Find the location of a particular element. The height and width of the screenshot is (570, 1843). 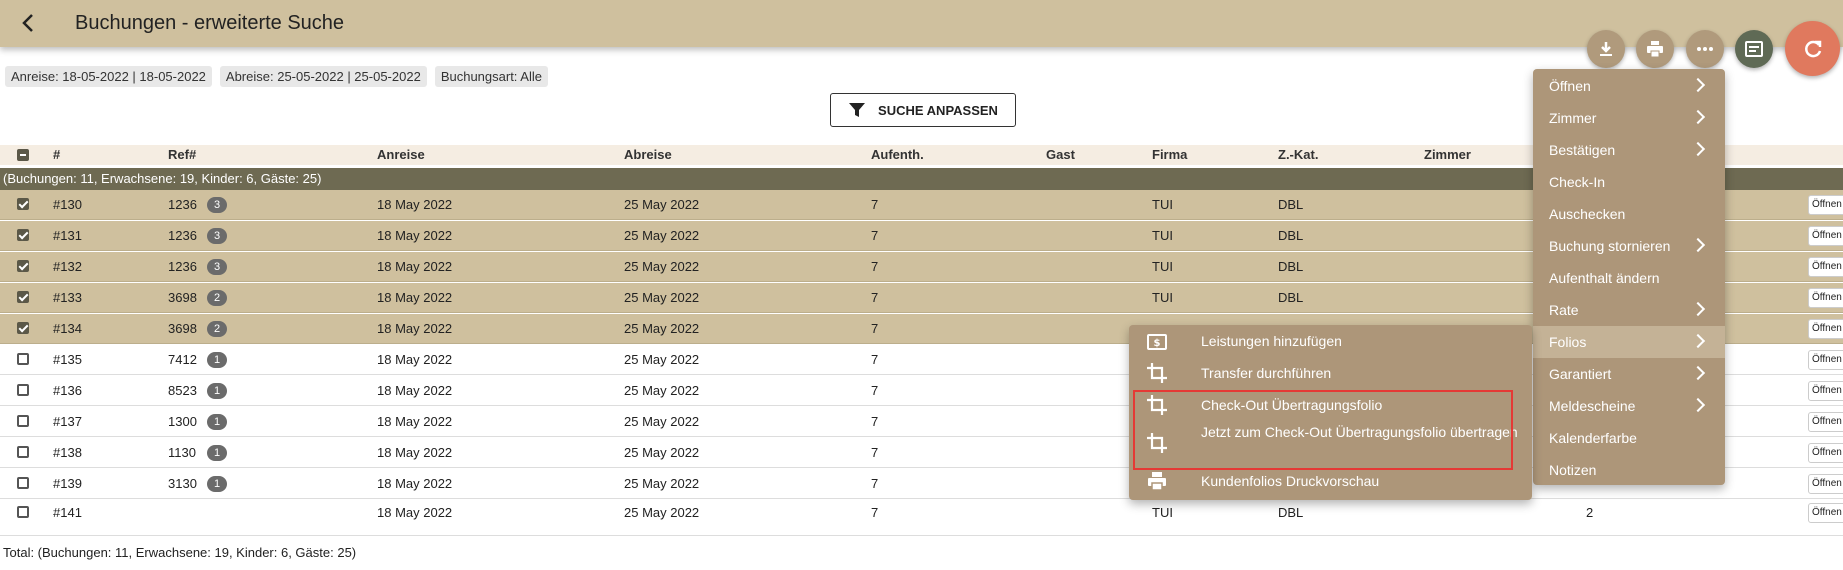

view-icon is located at coordinates (1754, 49).